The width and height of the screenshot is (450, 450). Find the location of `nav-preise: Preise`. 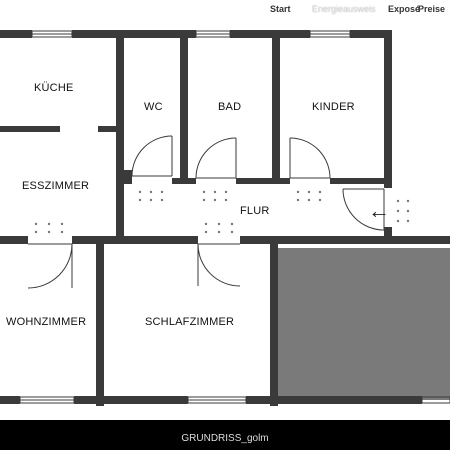

nav-preise: Preise is located at coordinates (431, 9).